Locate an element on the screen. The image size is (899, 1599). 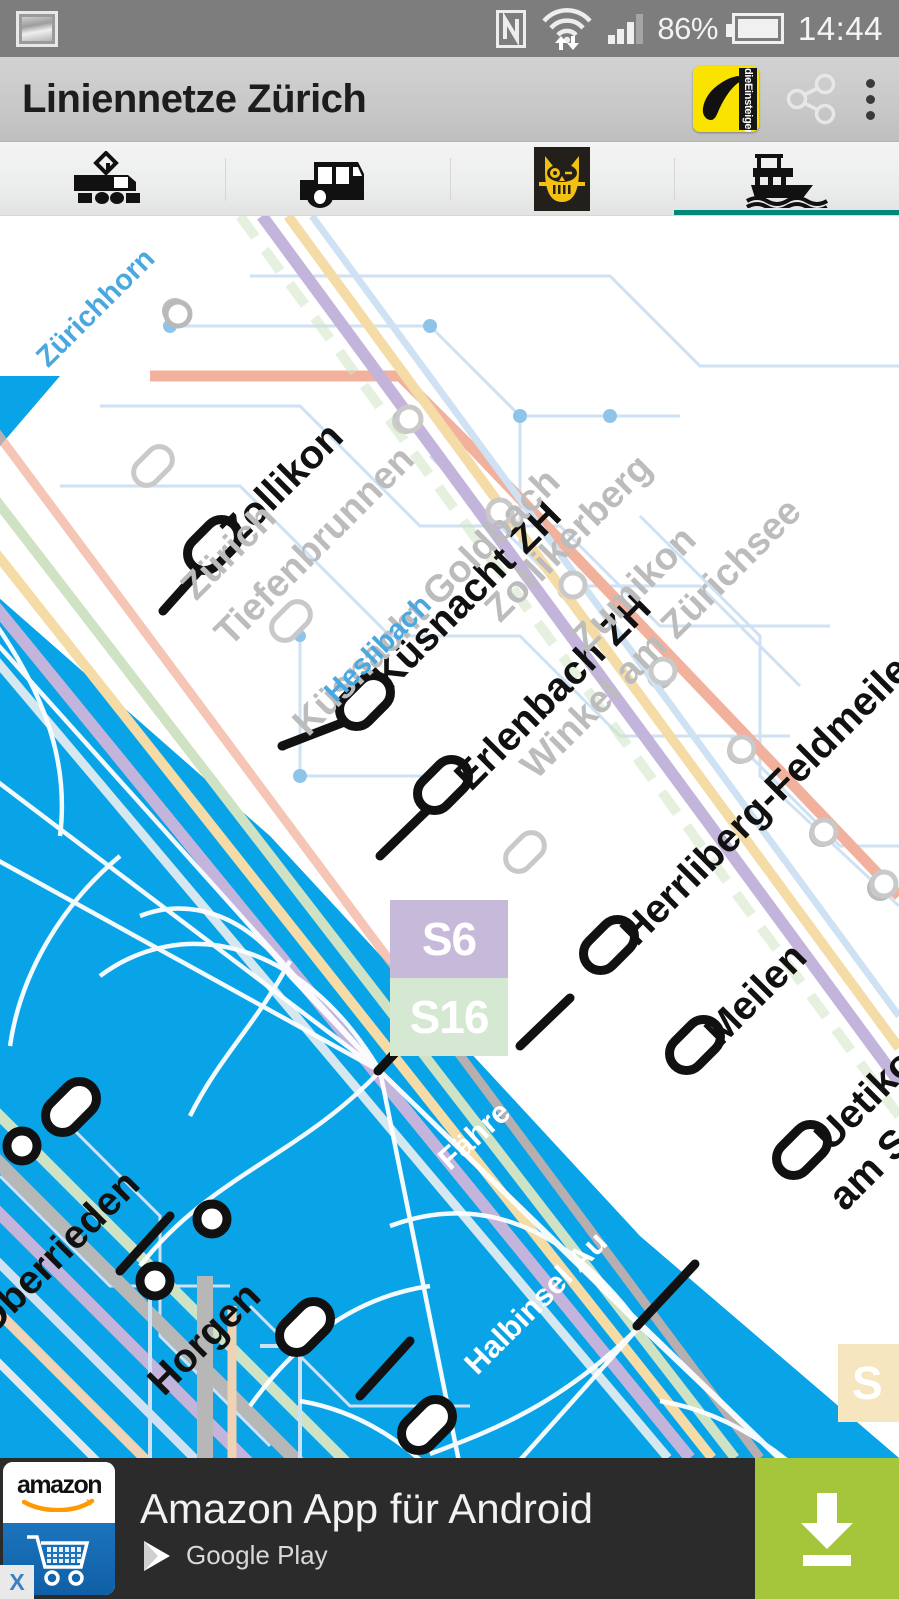
tab-boat is located at coordinates (786, 178).